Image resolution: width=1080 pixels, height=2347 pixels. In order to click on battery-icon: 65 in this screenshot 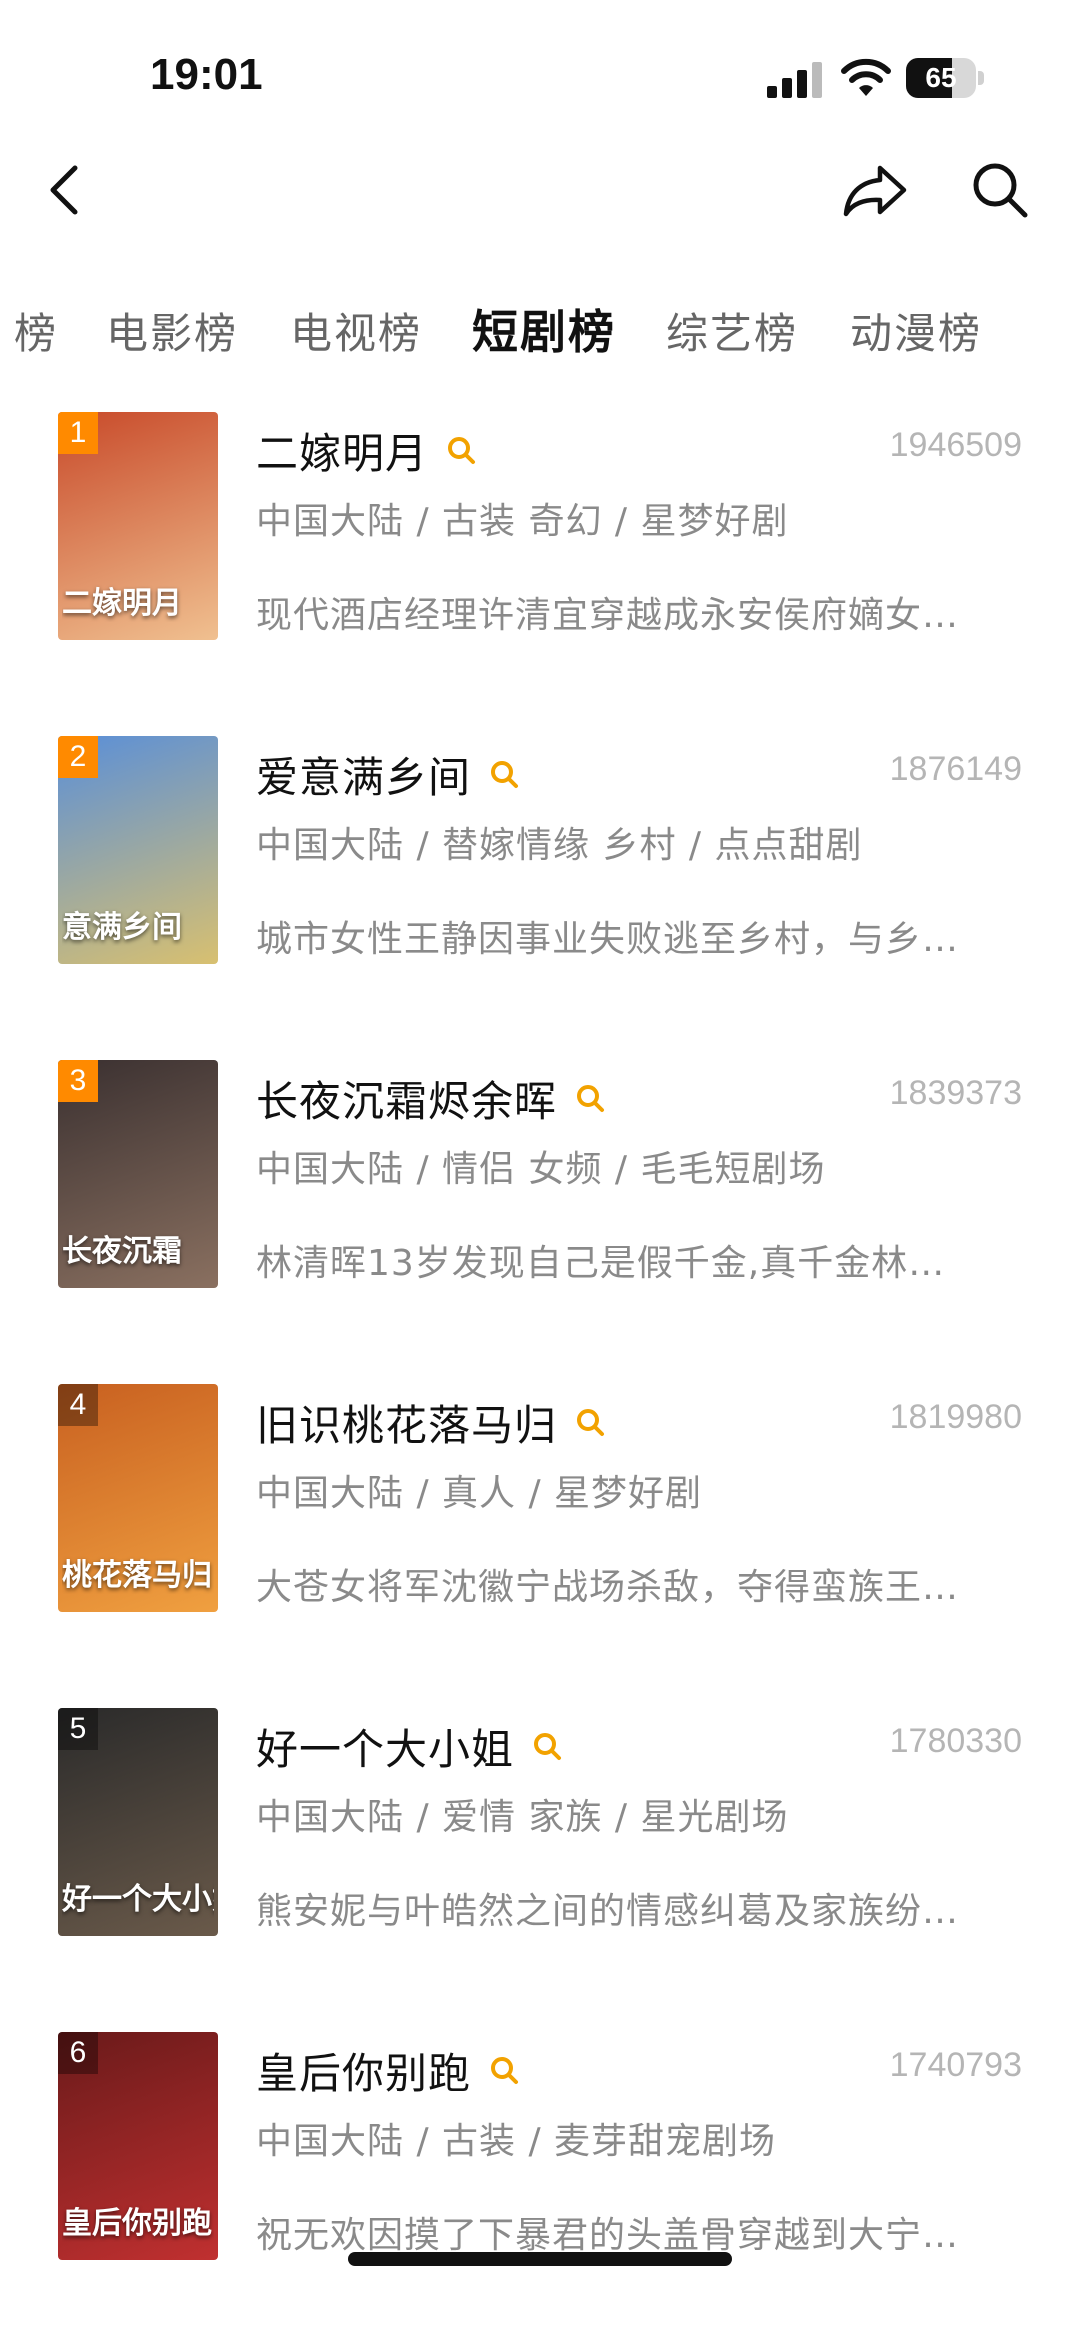, I will do `click(945, 78)`.